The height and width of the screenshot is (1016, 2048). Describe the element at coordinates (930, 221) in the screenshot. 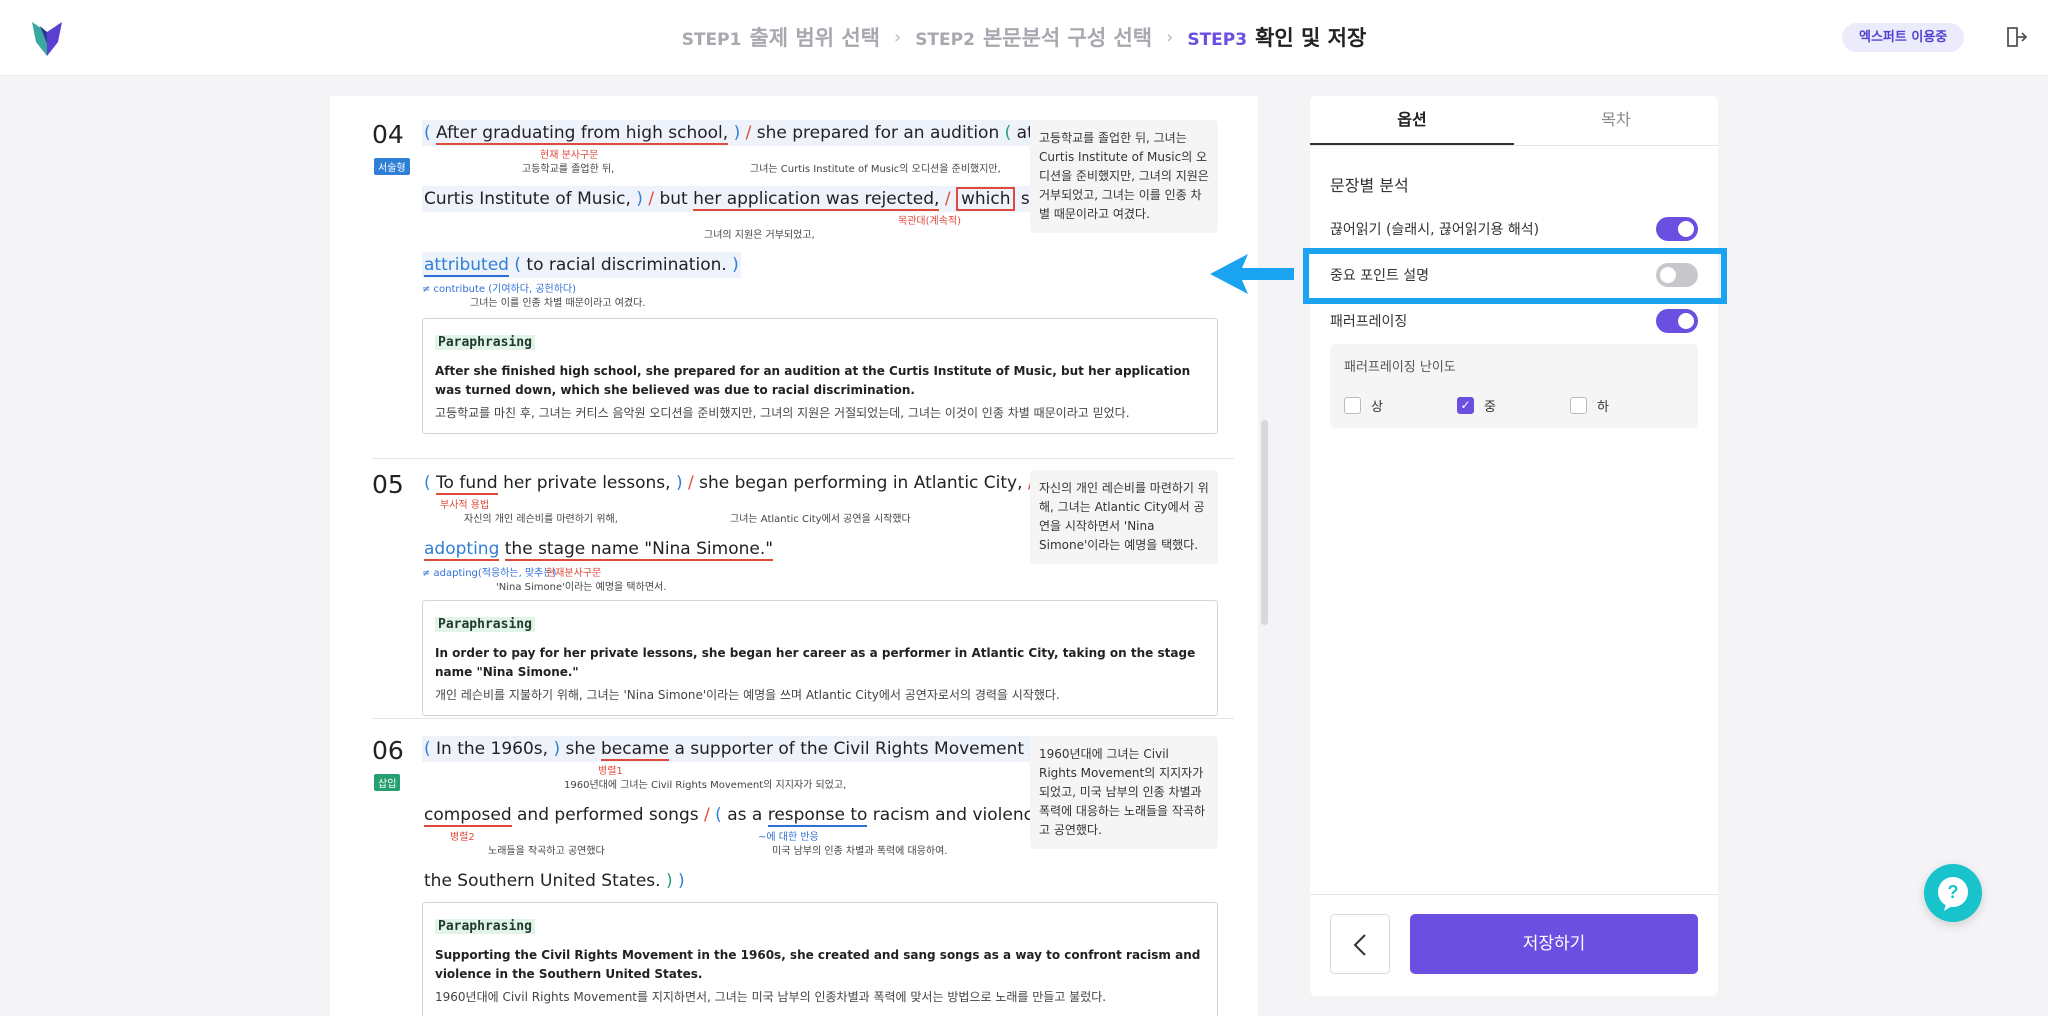

I see `grammar-note: 목관대(계속적)` at that location.